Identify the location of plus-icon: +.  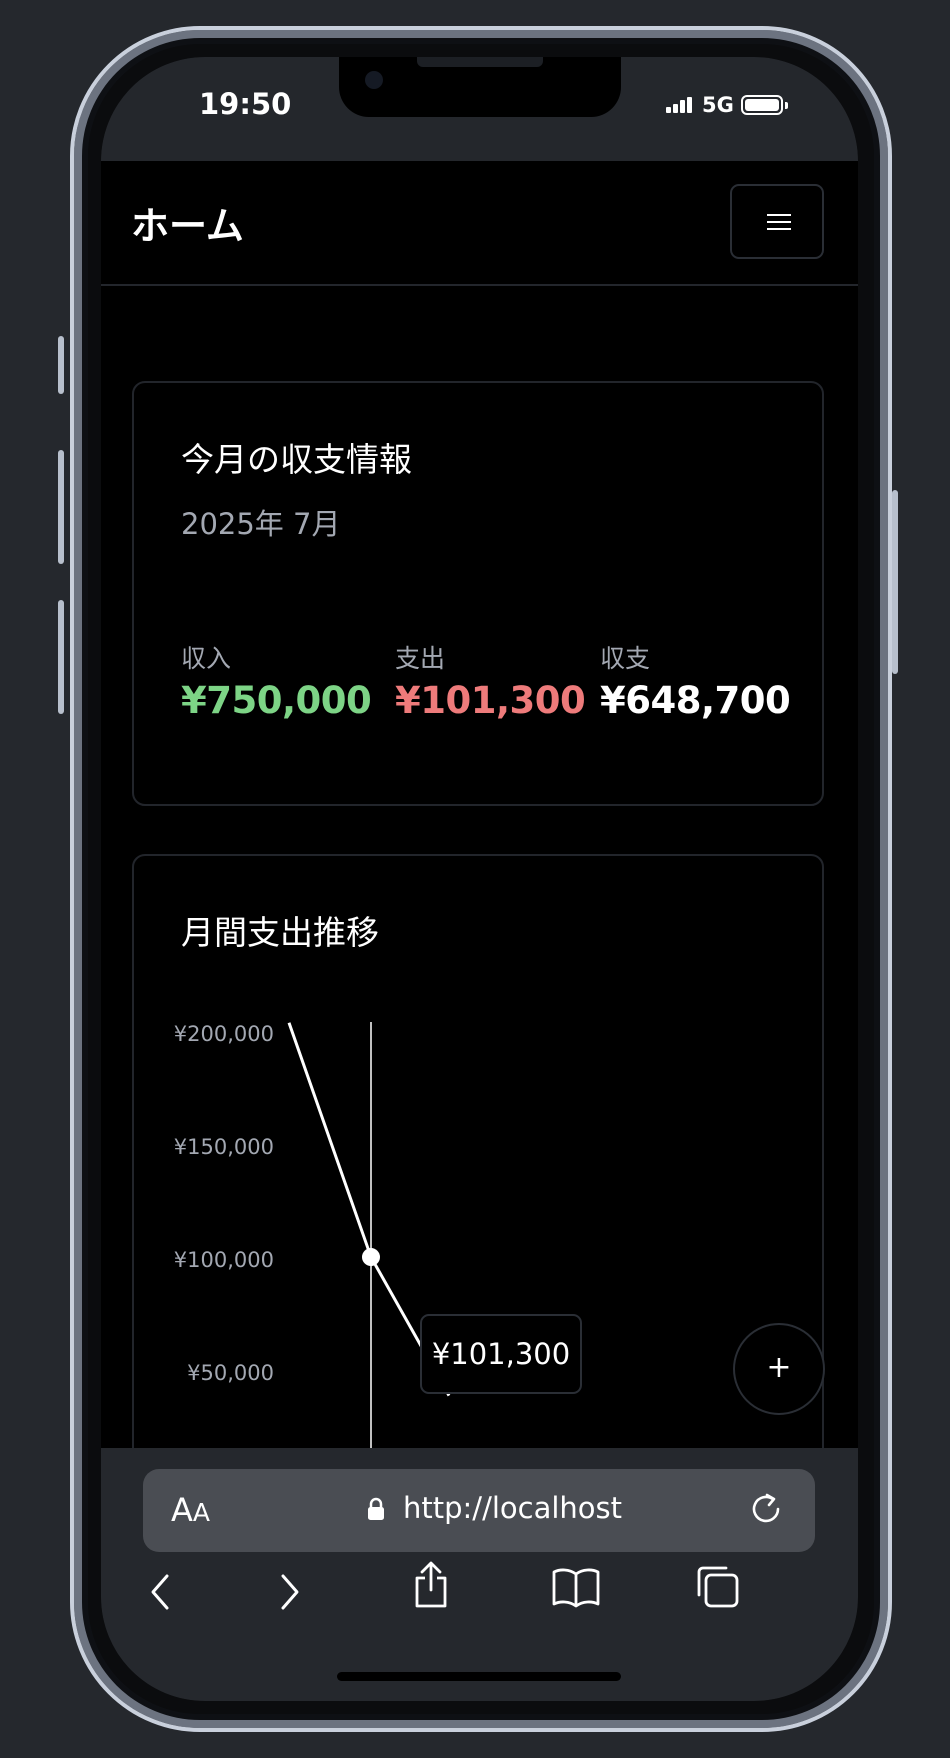
(779, 1367).